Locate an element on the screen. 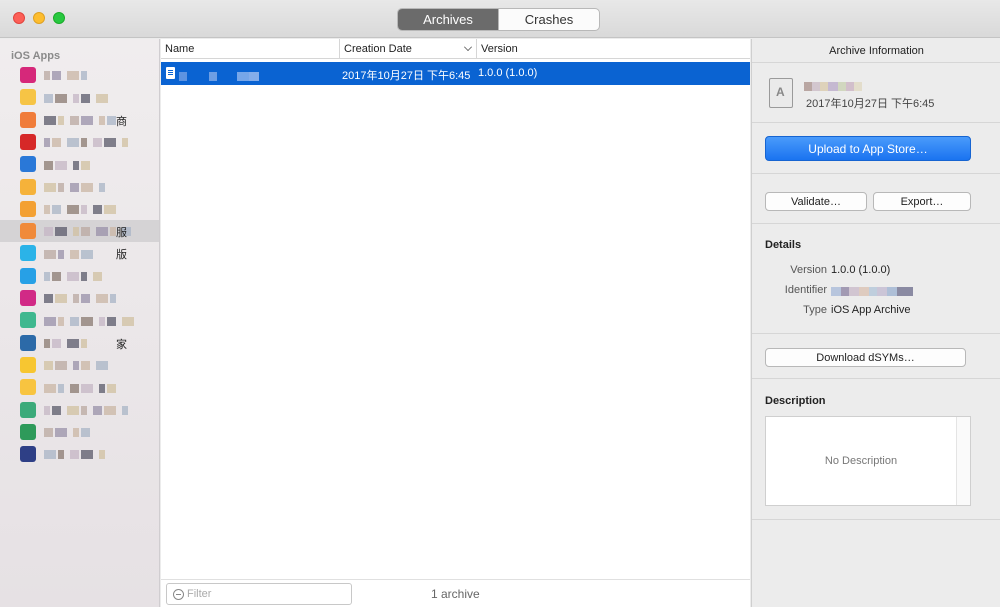 This screenshot has width=1000, height=607. description-header: Description is located at coordinates (795, 401).